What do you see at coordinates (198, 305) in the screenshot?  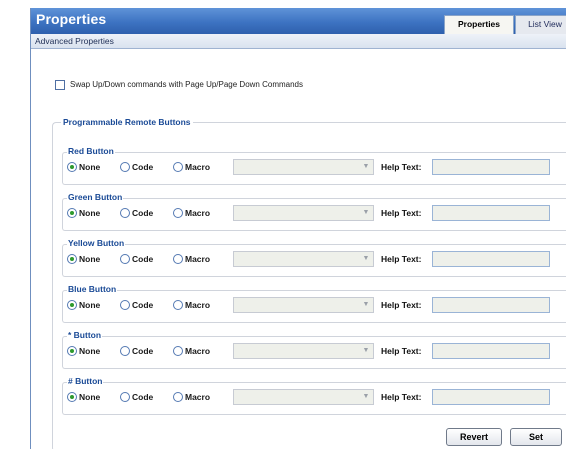 I see `blue-macro-label: Macro` at bounding box center [198, 305].